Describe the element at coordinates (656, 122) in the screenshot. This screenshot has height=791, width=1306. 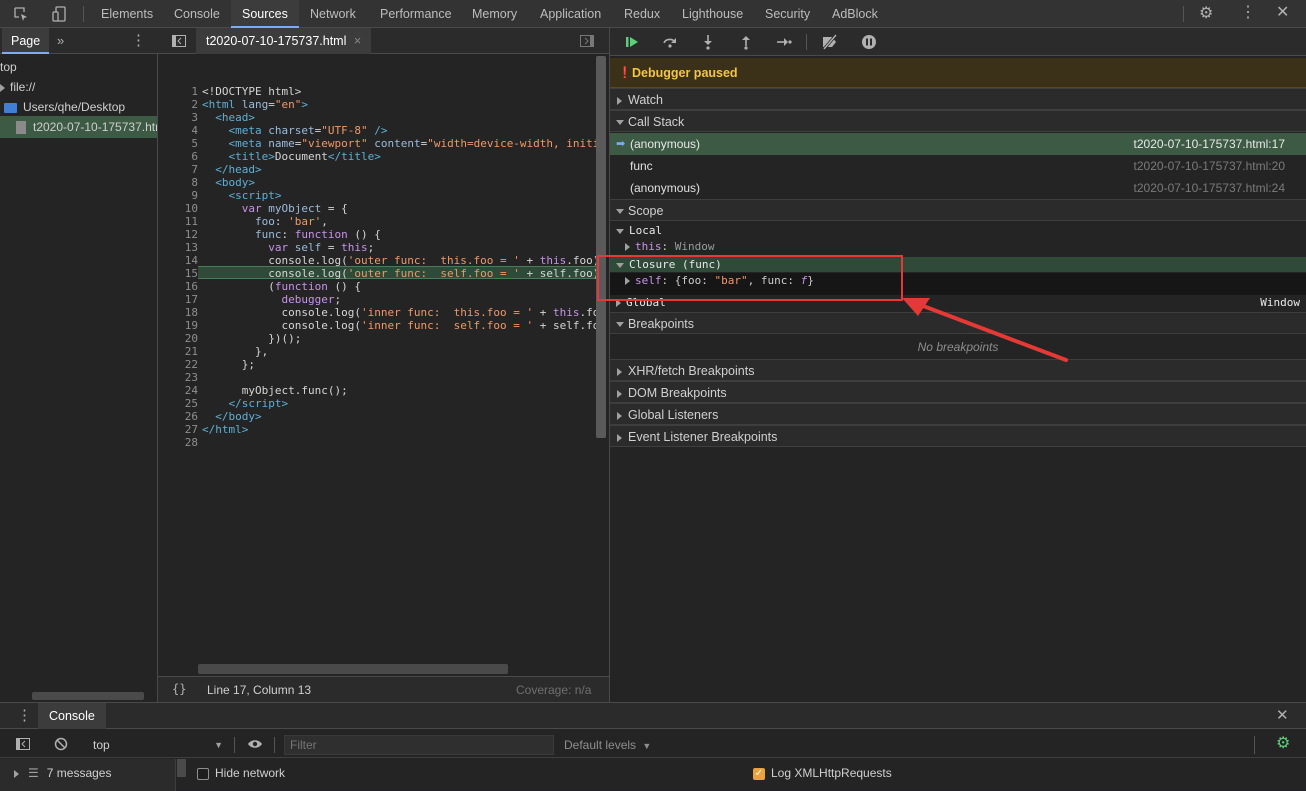
I see `section-label: Call Stack` at that location.